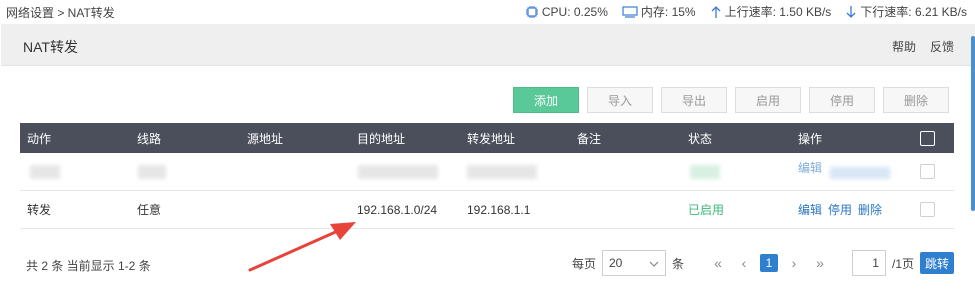  I want to click on header-links: 帮助 反馈, so click(923, 46).